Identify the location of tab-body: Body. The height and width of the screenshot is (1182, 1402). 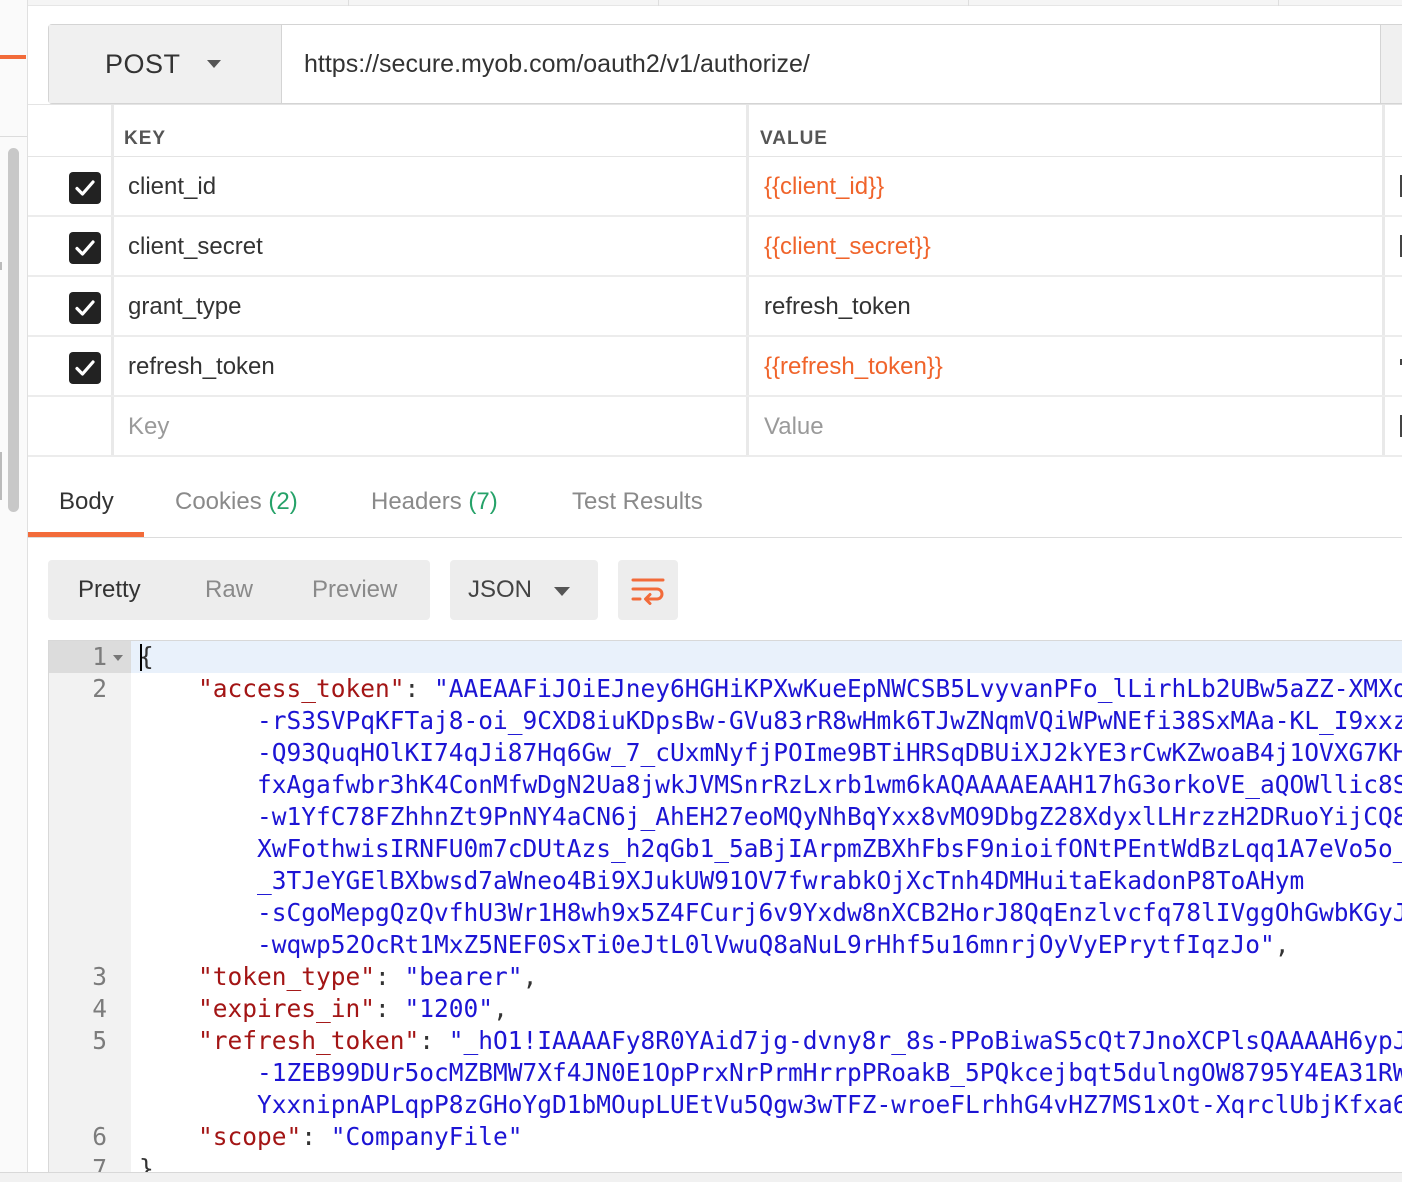
(86, 502).